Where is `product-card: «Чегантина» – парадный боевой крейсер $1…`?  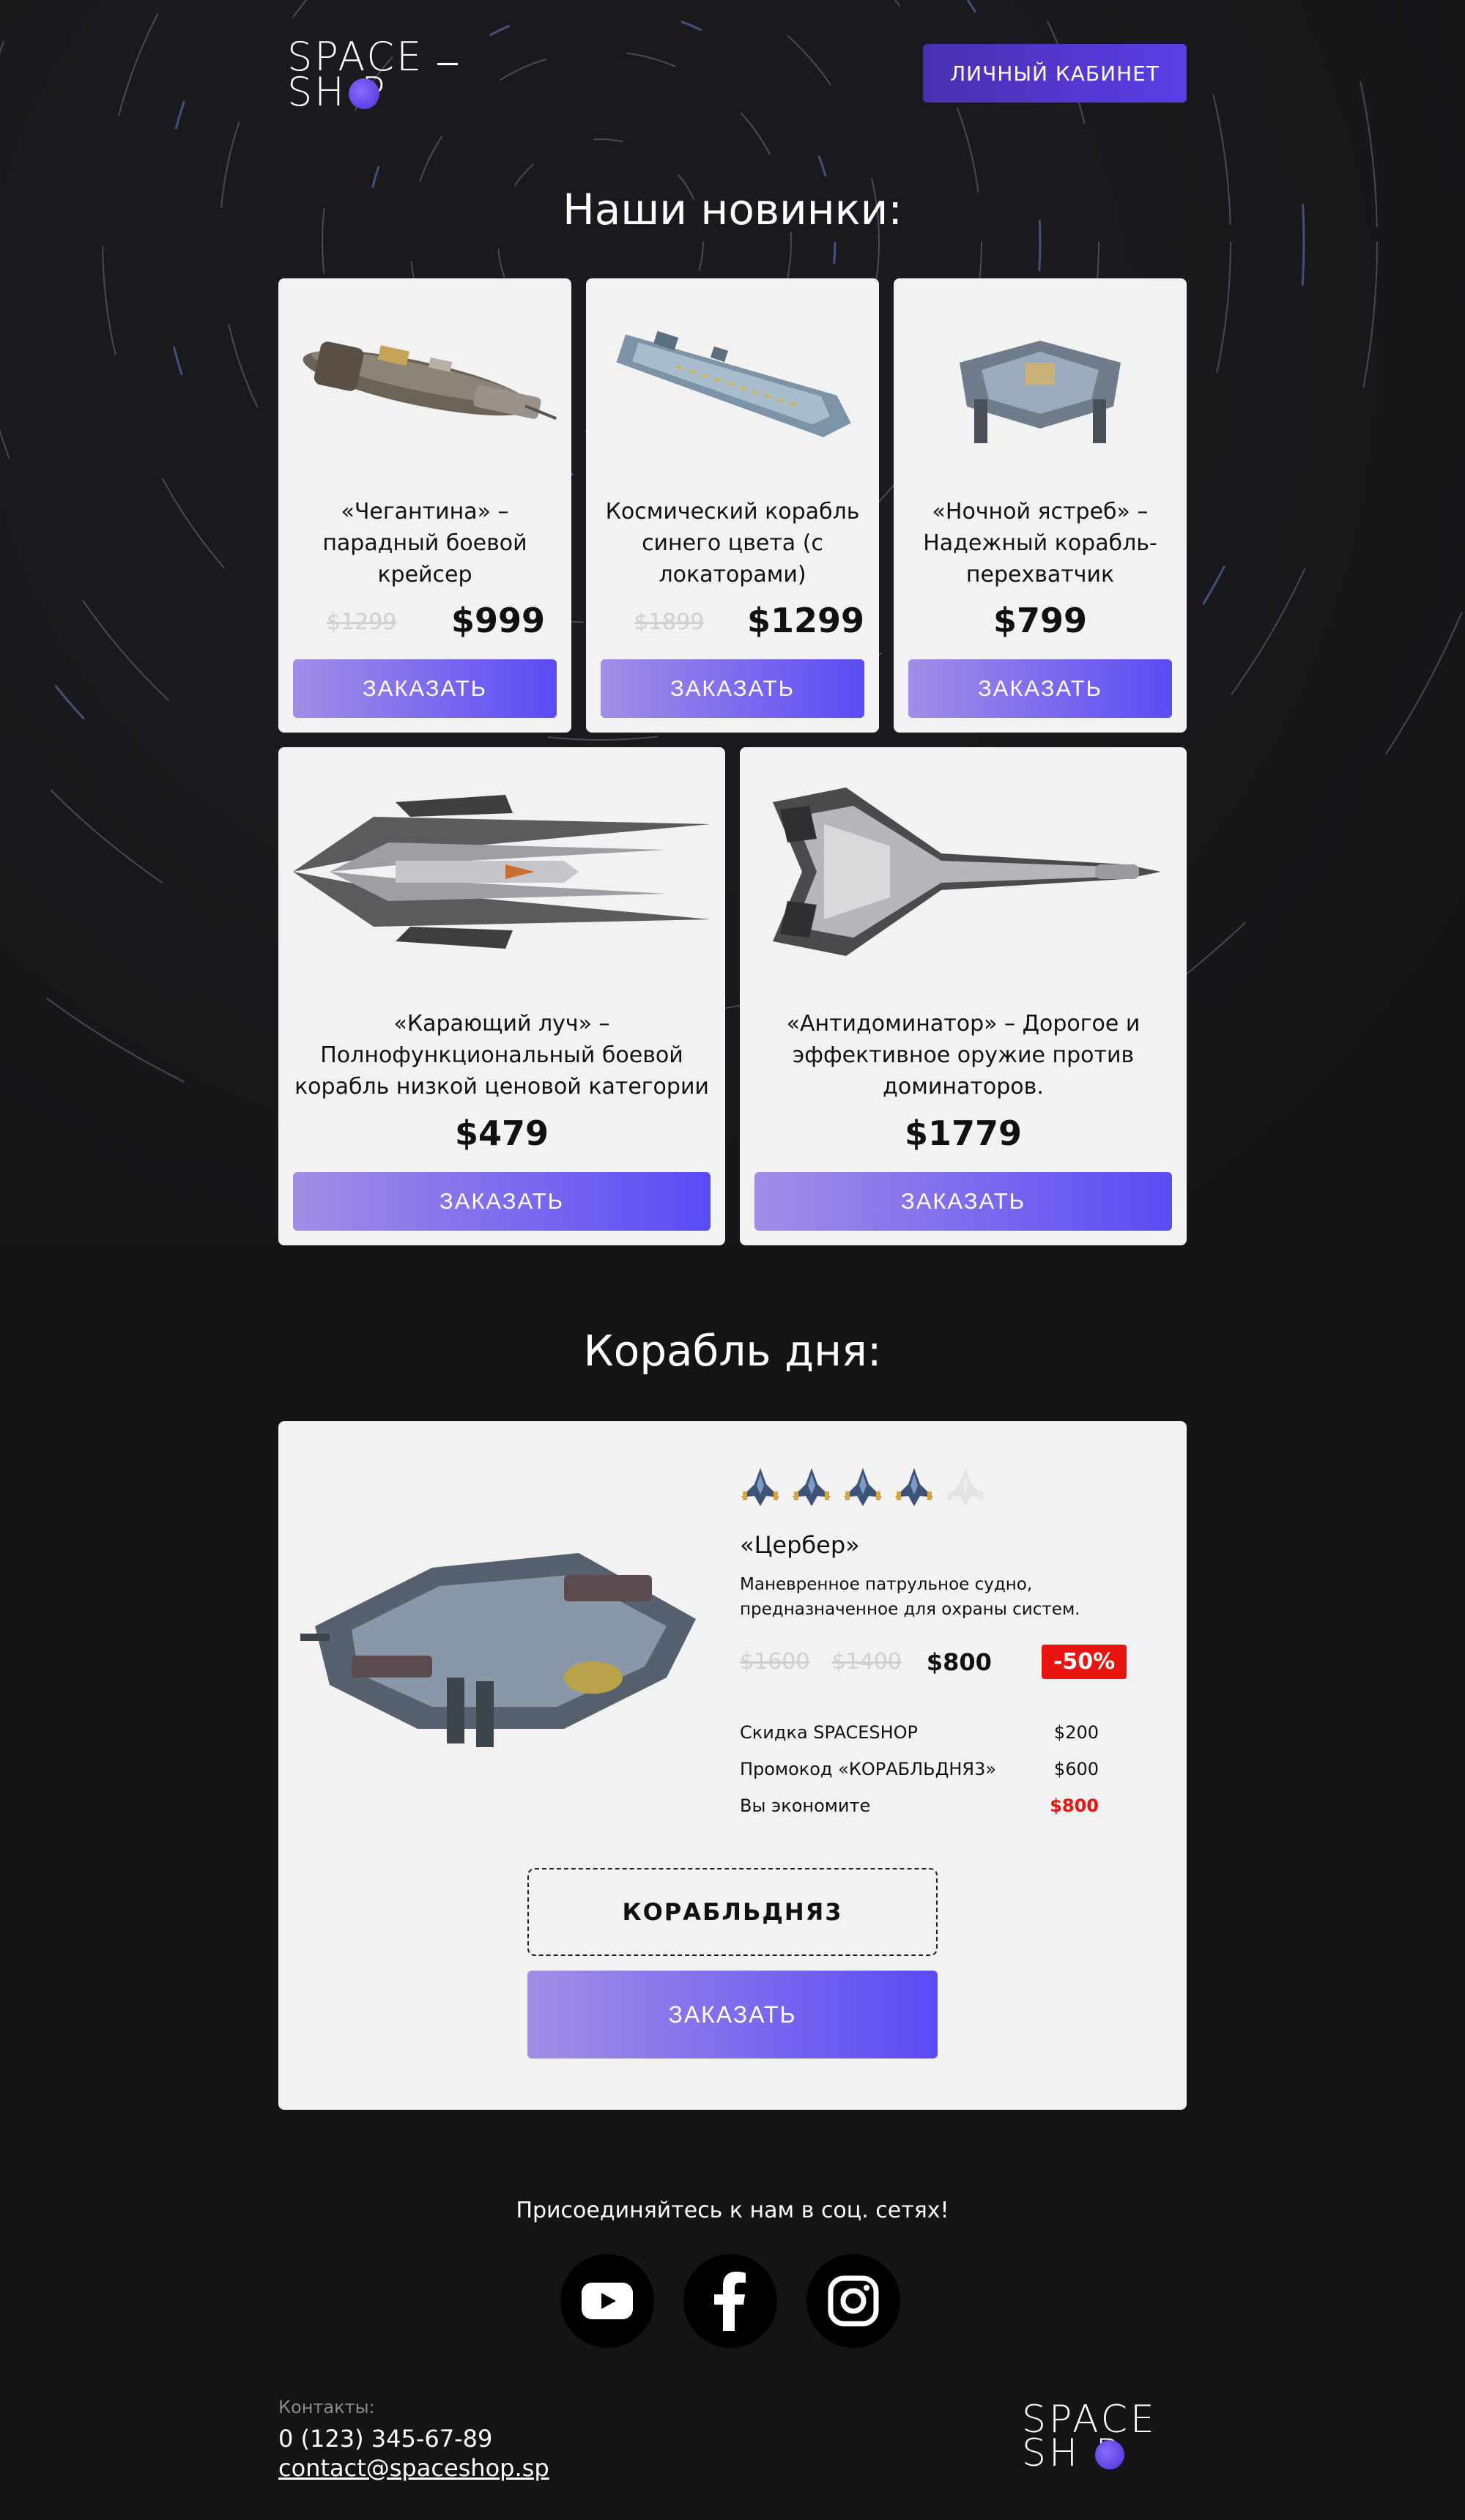
product-card: «Чегантина» – парадный боевой крейсер $1… is located at coordinates (425, 505).